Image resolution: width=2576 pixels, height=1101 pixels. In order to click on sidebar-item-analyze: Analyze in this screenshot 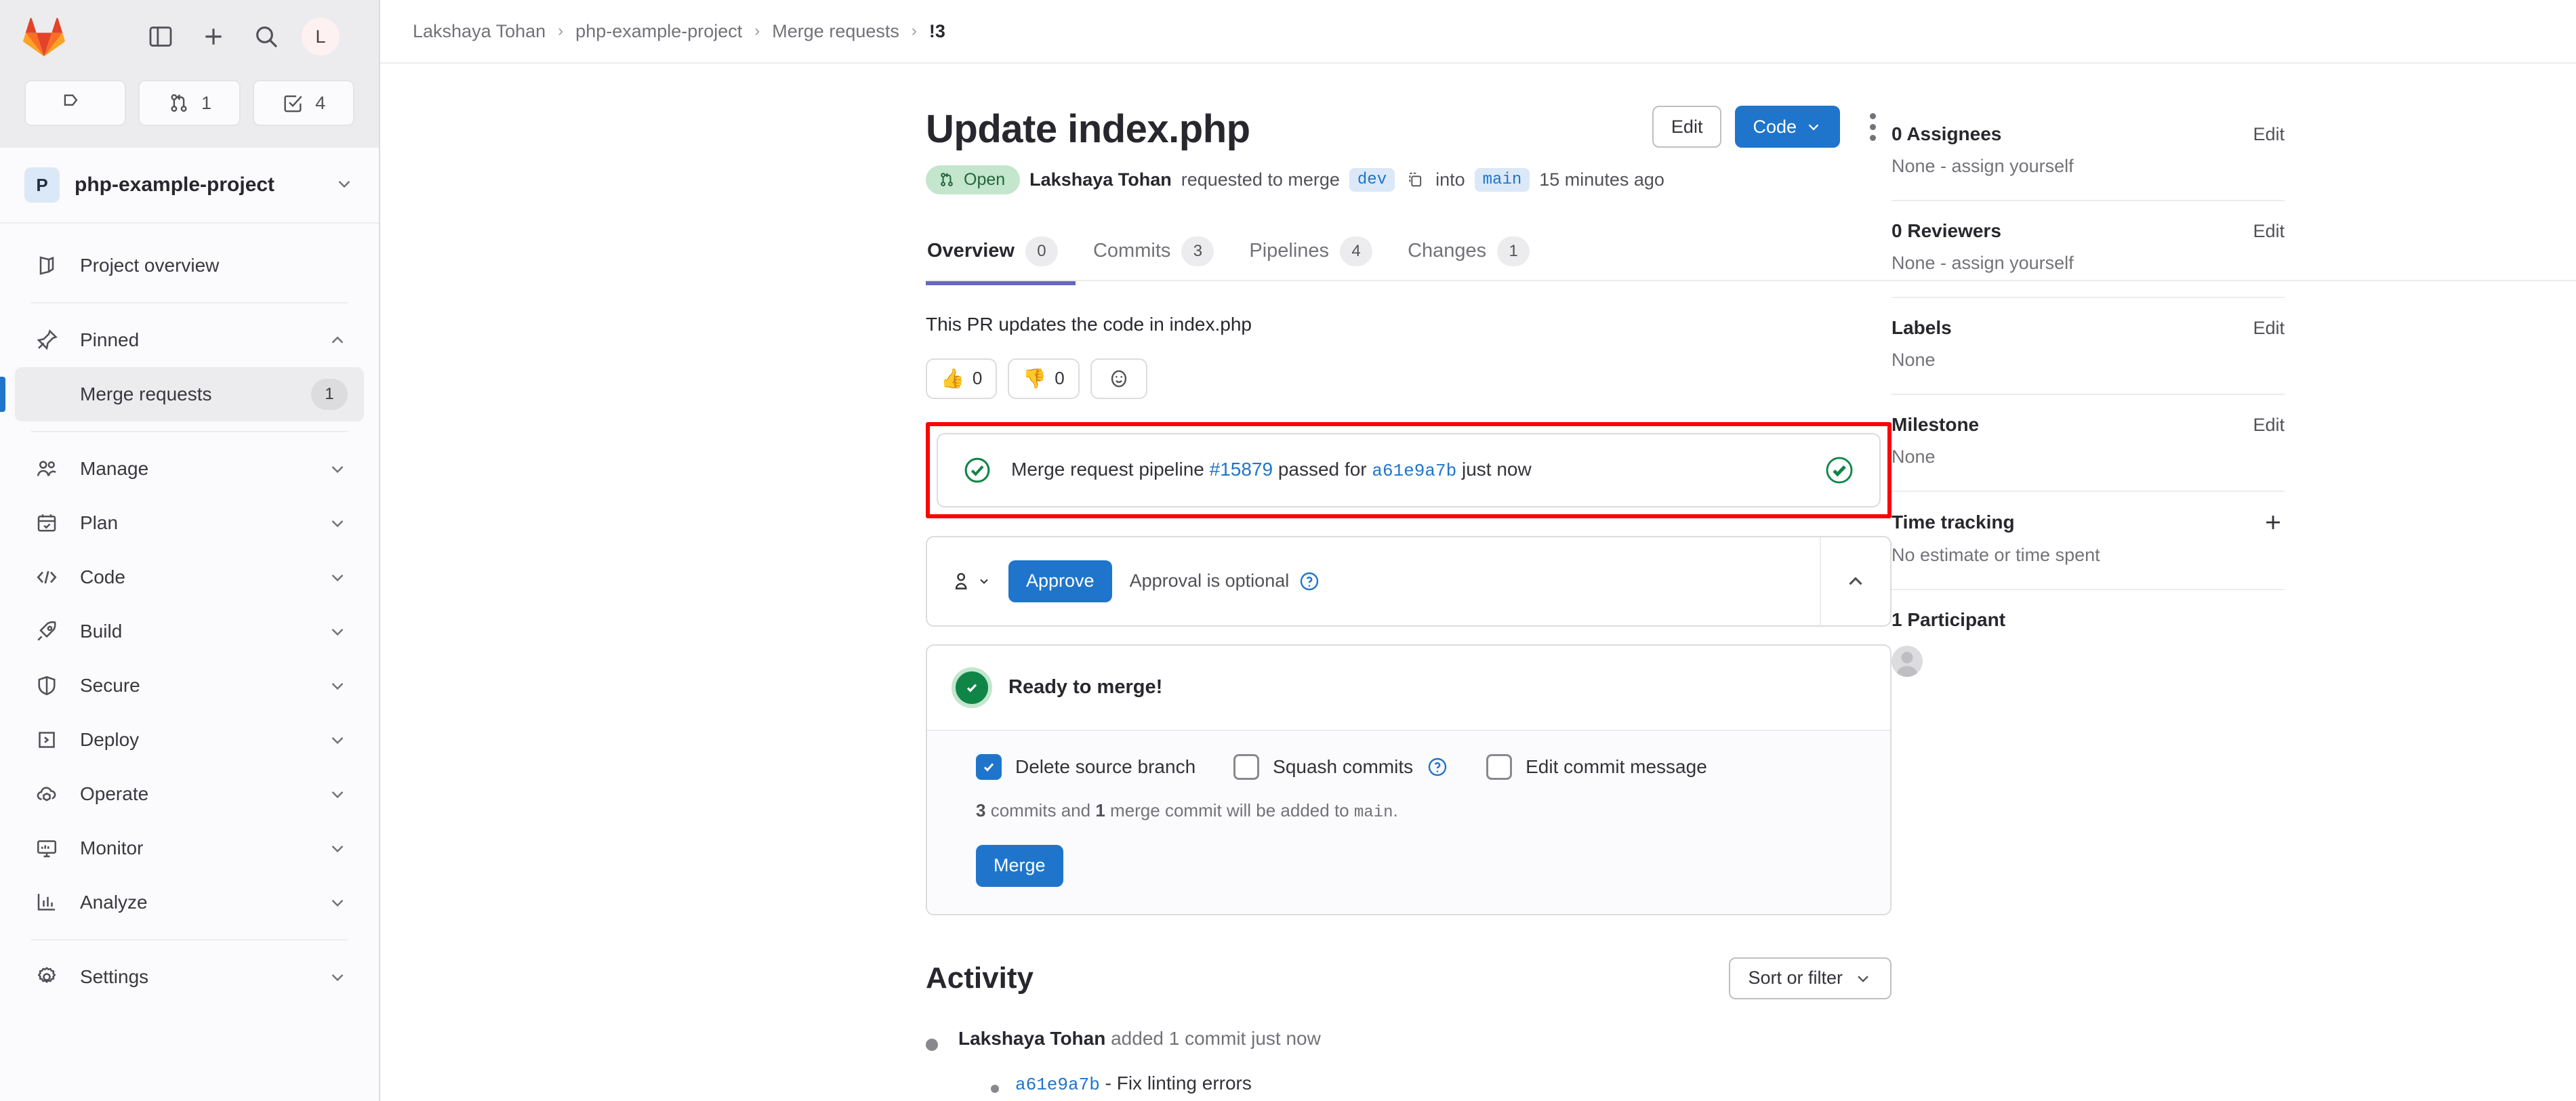, I will do `click(190, 902)`.